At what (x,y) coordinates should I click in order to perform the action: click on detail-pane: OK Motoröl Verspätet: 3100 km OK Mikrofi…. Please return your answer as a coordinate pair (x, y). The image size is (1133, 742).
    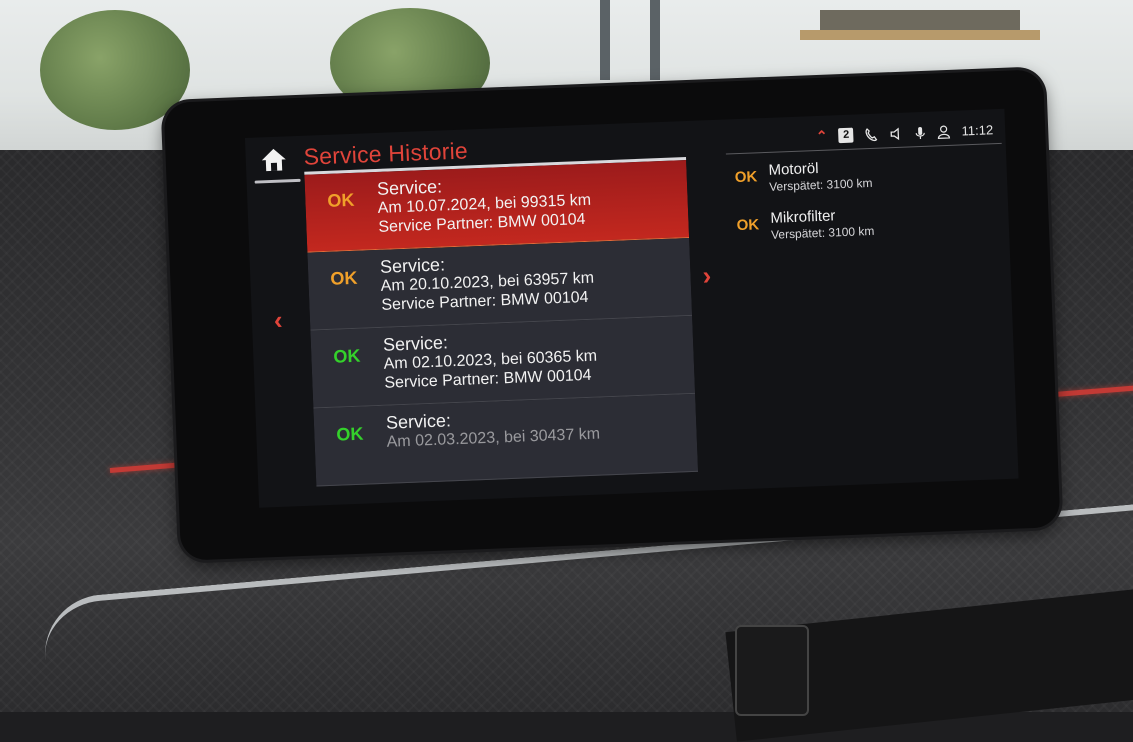
    Looking at the image, I should click on (864, 204).